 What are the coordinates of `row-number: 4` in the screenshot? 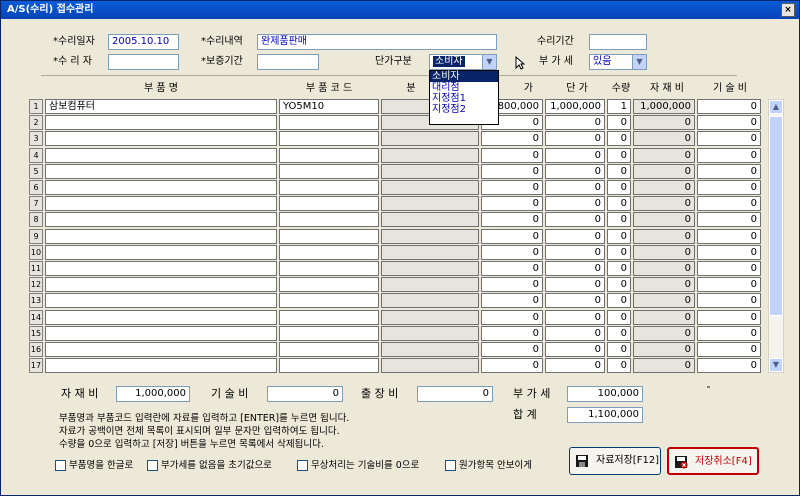 It's located at (36, 155).